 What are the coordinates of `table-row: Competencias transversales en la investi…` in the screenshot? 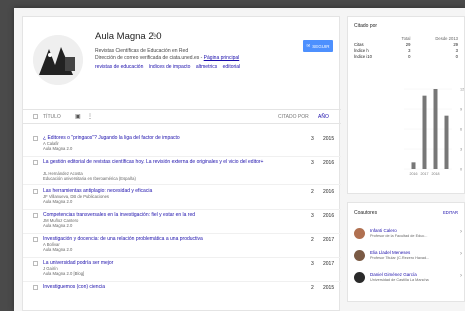 It's located at (182, 222).